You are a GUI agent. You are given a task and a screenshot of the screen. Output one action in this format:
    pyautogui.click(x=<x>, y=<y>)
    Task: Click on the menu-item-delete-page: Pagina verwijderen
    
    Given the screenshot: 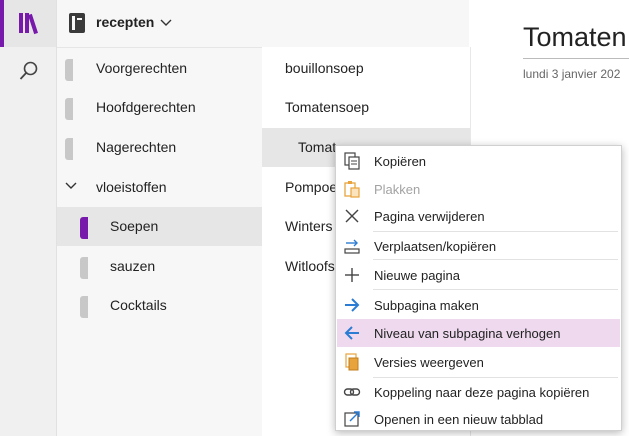 What is the action you would take?
    pyautogui.click(x=478, y=216)
    